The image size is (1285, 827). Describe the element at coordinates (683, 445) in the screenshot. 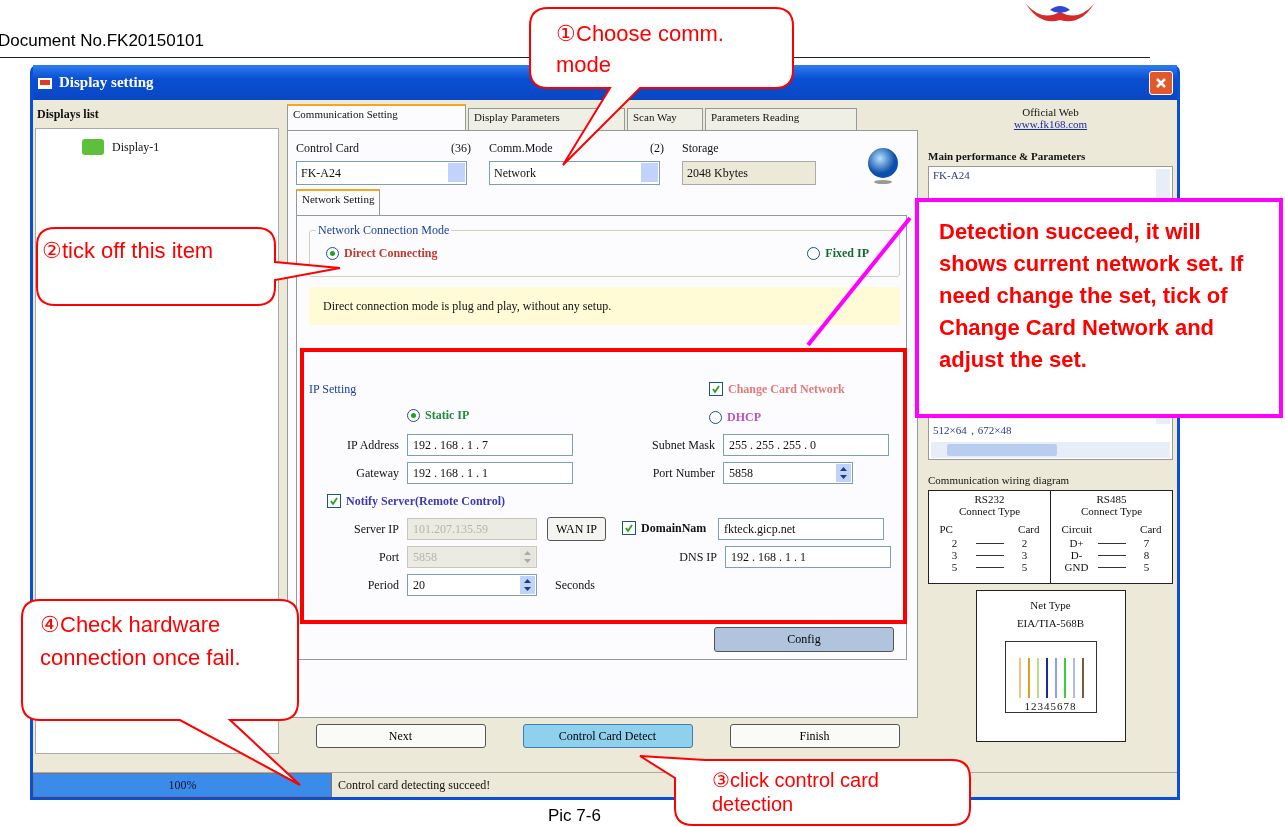

I see `field-label: Subnet Mask` at that location.